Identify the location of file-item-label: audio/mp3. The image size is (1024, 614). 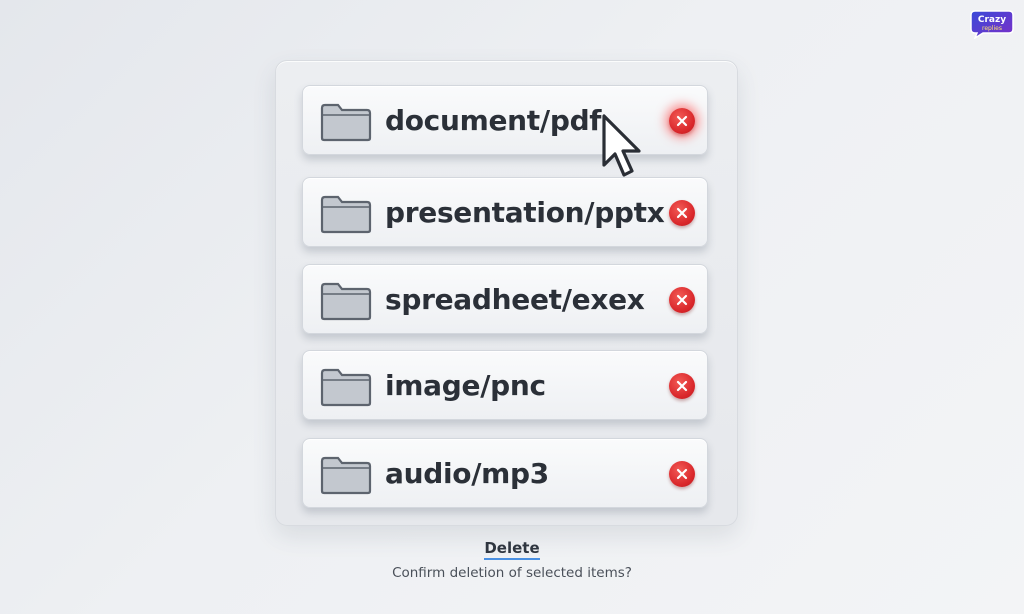
(467, 473).